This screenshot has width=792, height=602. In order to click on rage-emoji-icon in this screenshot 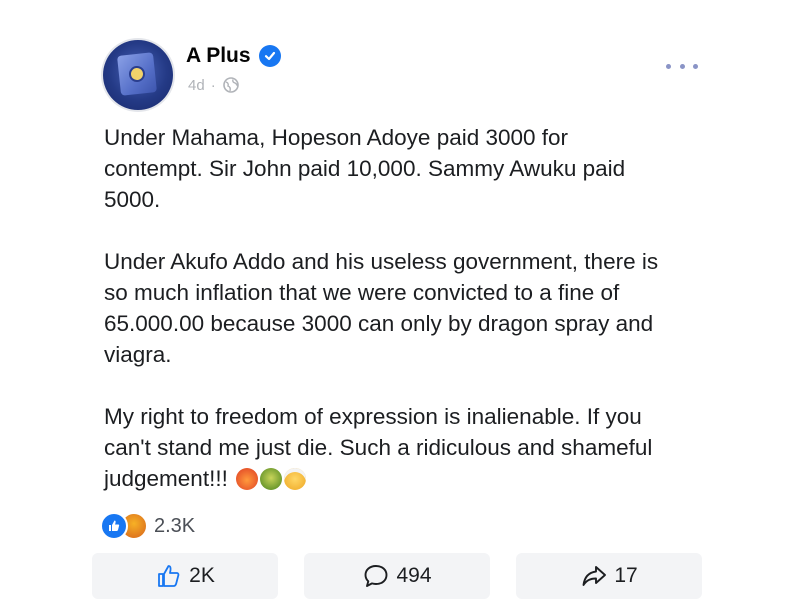, I will do `click(247, 479)`.